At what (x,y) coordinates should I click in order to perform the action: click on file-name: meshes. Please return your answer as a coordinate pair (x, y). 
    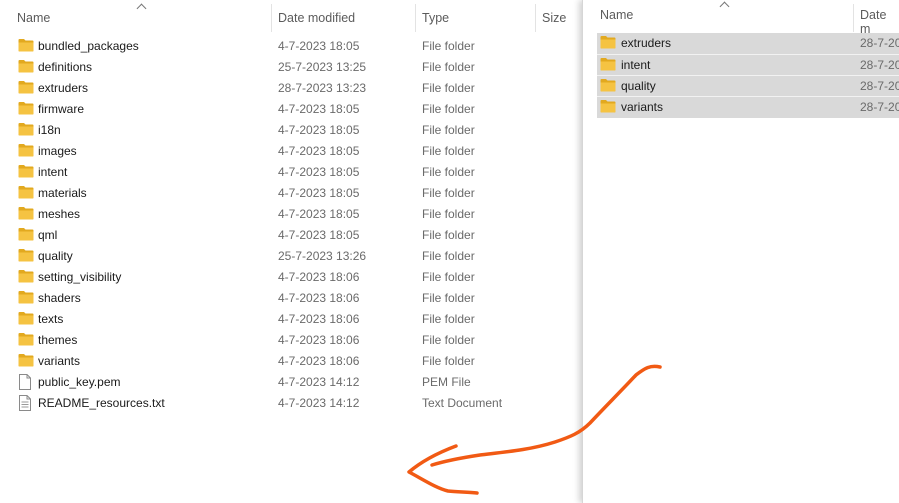
    Looking at the image, I should click on (59, 214).